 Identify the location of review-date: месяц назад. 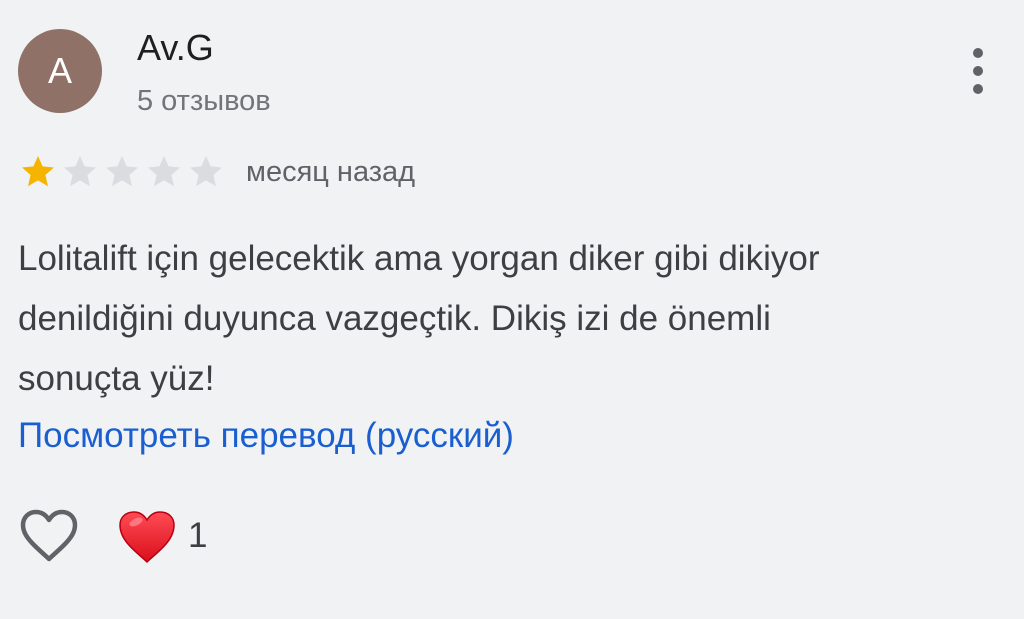
(331, 172).